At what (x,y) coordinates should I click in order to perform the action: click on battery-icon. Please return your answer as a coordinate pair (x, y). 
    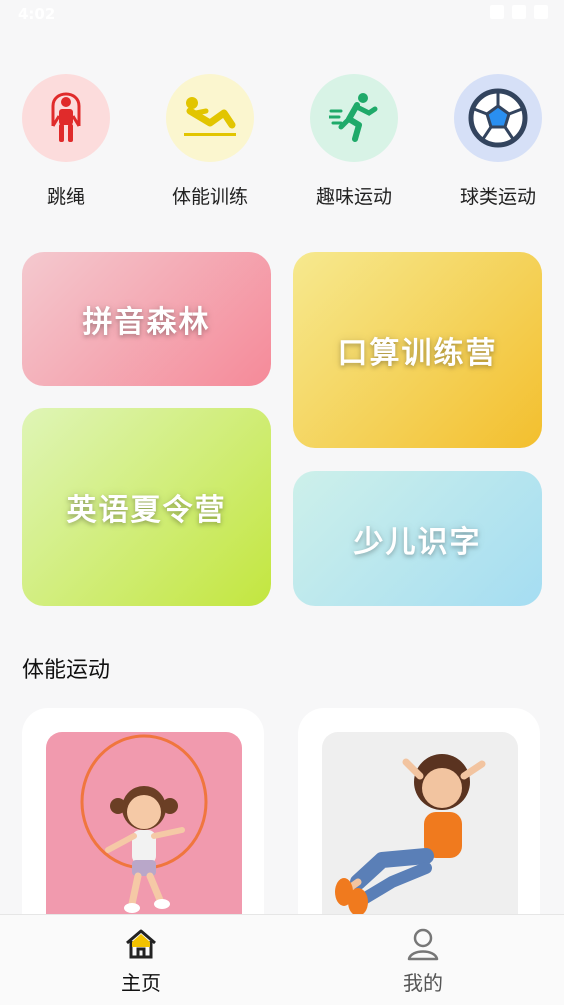
    Looking at the image, I should click on (541, 12).